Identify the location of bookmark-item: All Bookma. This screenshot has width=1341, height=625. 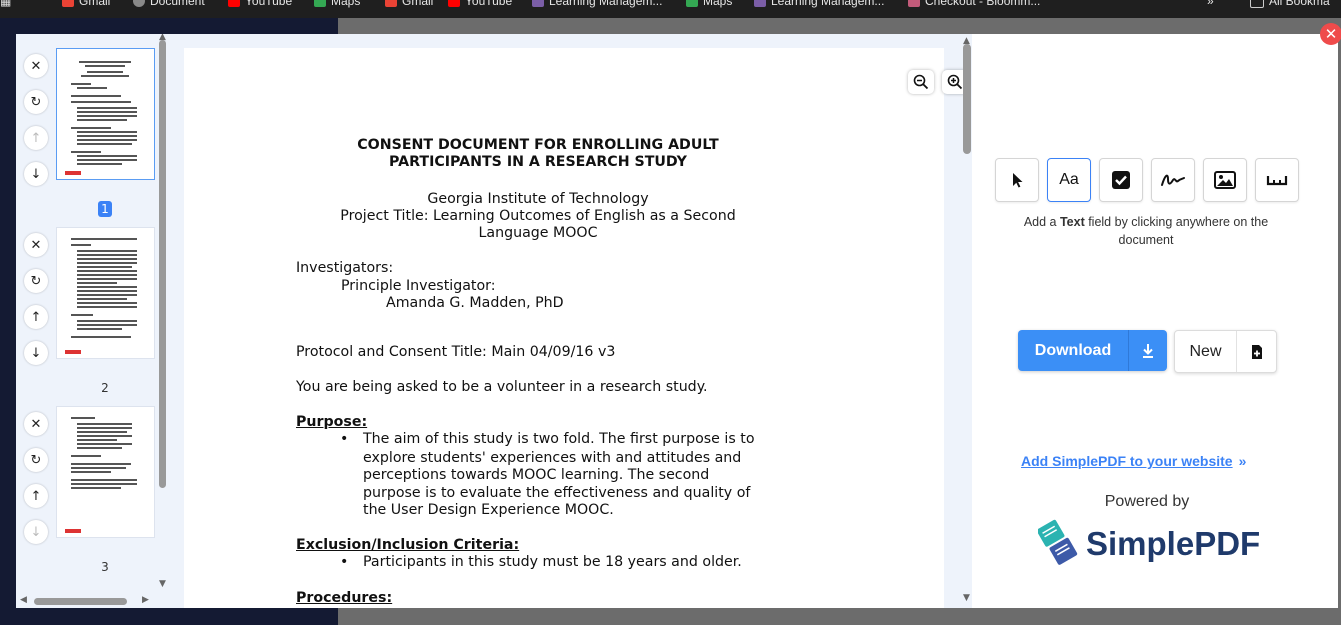
(1290, 4).